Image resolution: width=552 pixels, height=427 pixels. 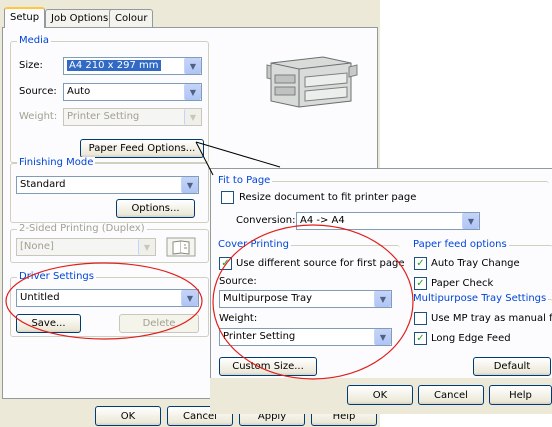 What do you see at coordinates (320, 263) in the screenshot?
I see `use-different-source-label: Use different source for first page` at bounding box center [320, 263].